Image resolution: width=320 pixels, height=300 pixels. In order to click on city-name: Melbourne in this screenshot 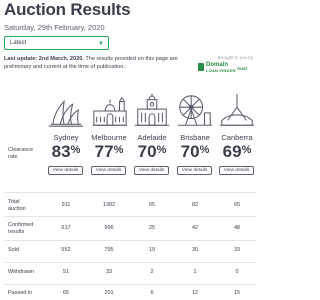, I will do `click(109, 137)`.